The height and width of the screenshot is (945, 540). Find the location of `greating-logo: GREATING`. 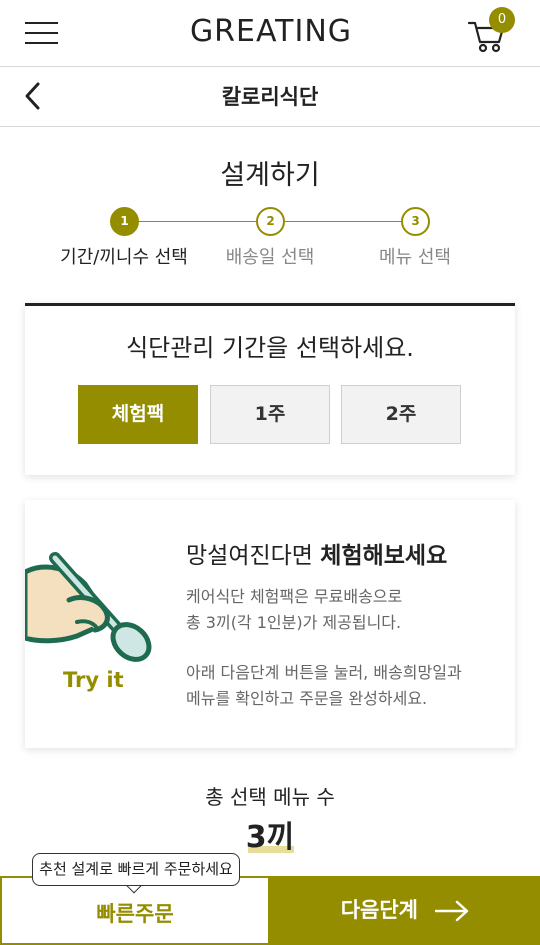

greating-logo: GREATING is located at coordinates (271, 32).